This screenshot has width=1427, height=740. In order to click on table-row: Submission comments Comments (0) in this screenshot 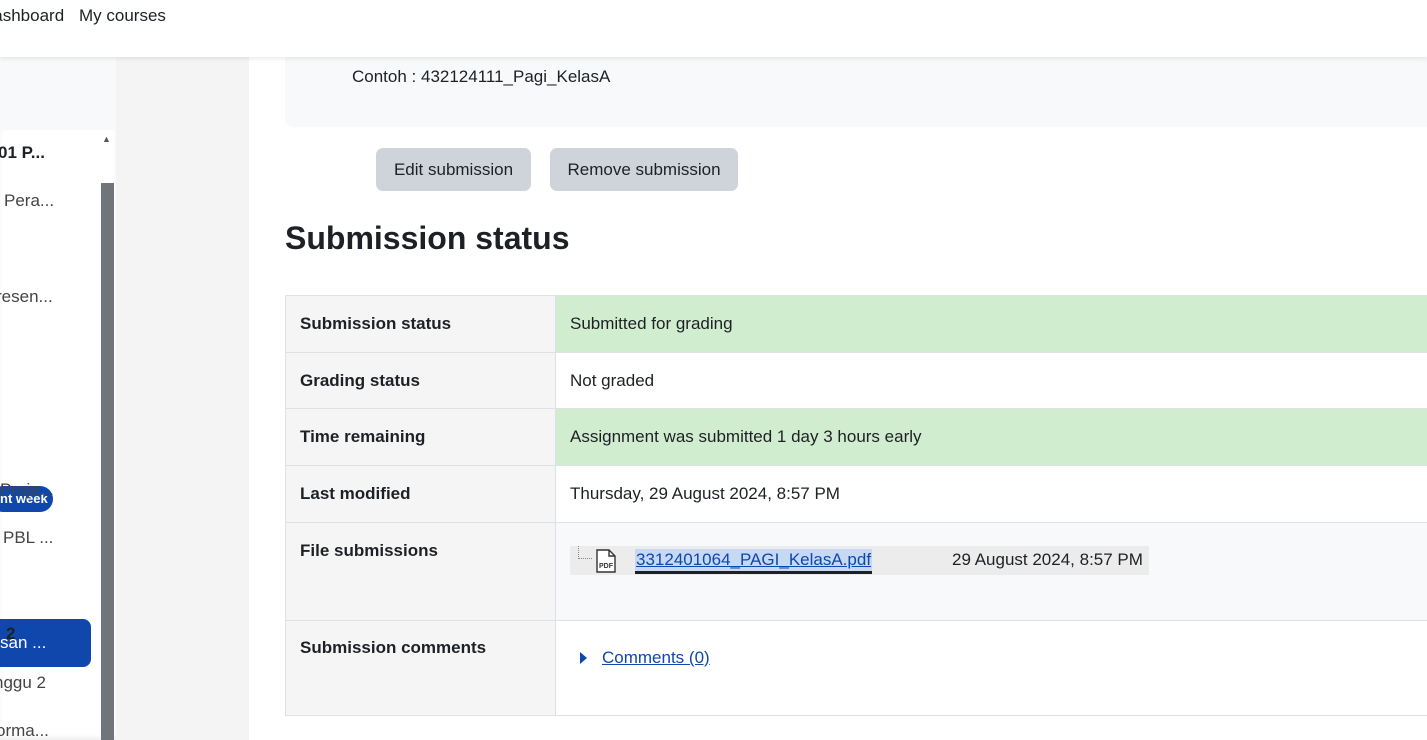, I will do `click(856, 668)`.